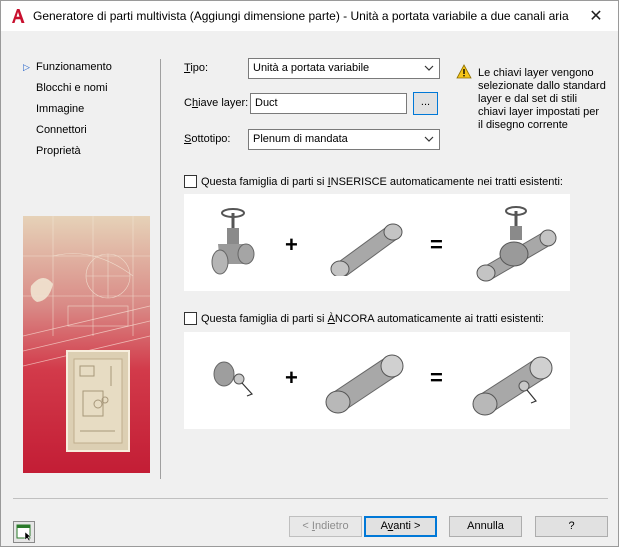  I want to click on gate-valve-icon, so click(233, 241).